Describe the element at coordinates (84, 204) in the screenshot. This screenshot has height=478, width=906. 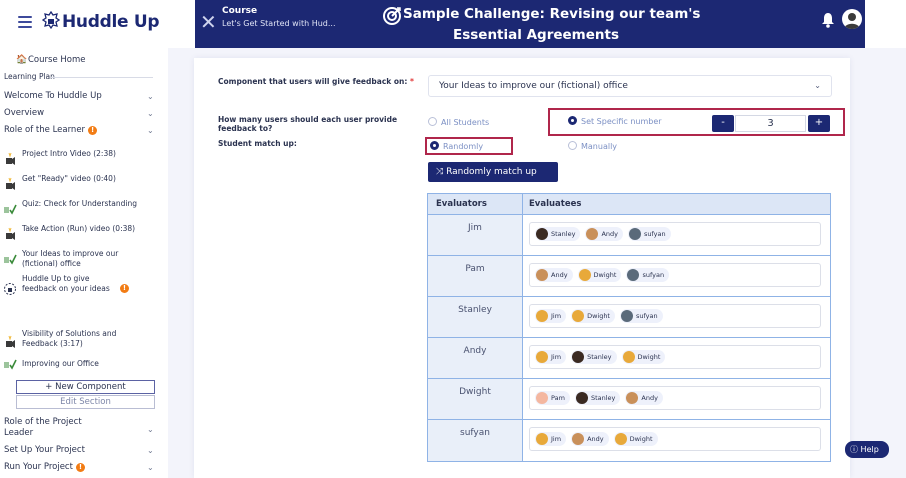
I see `sidebar-item-quiz: Quiz: Check for Understanding` at that location.